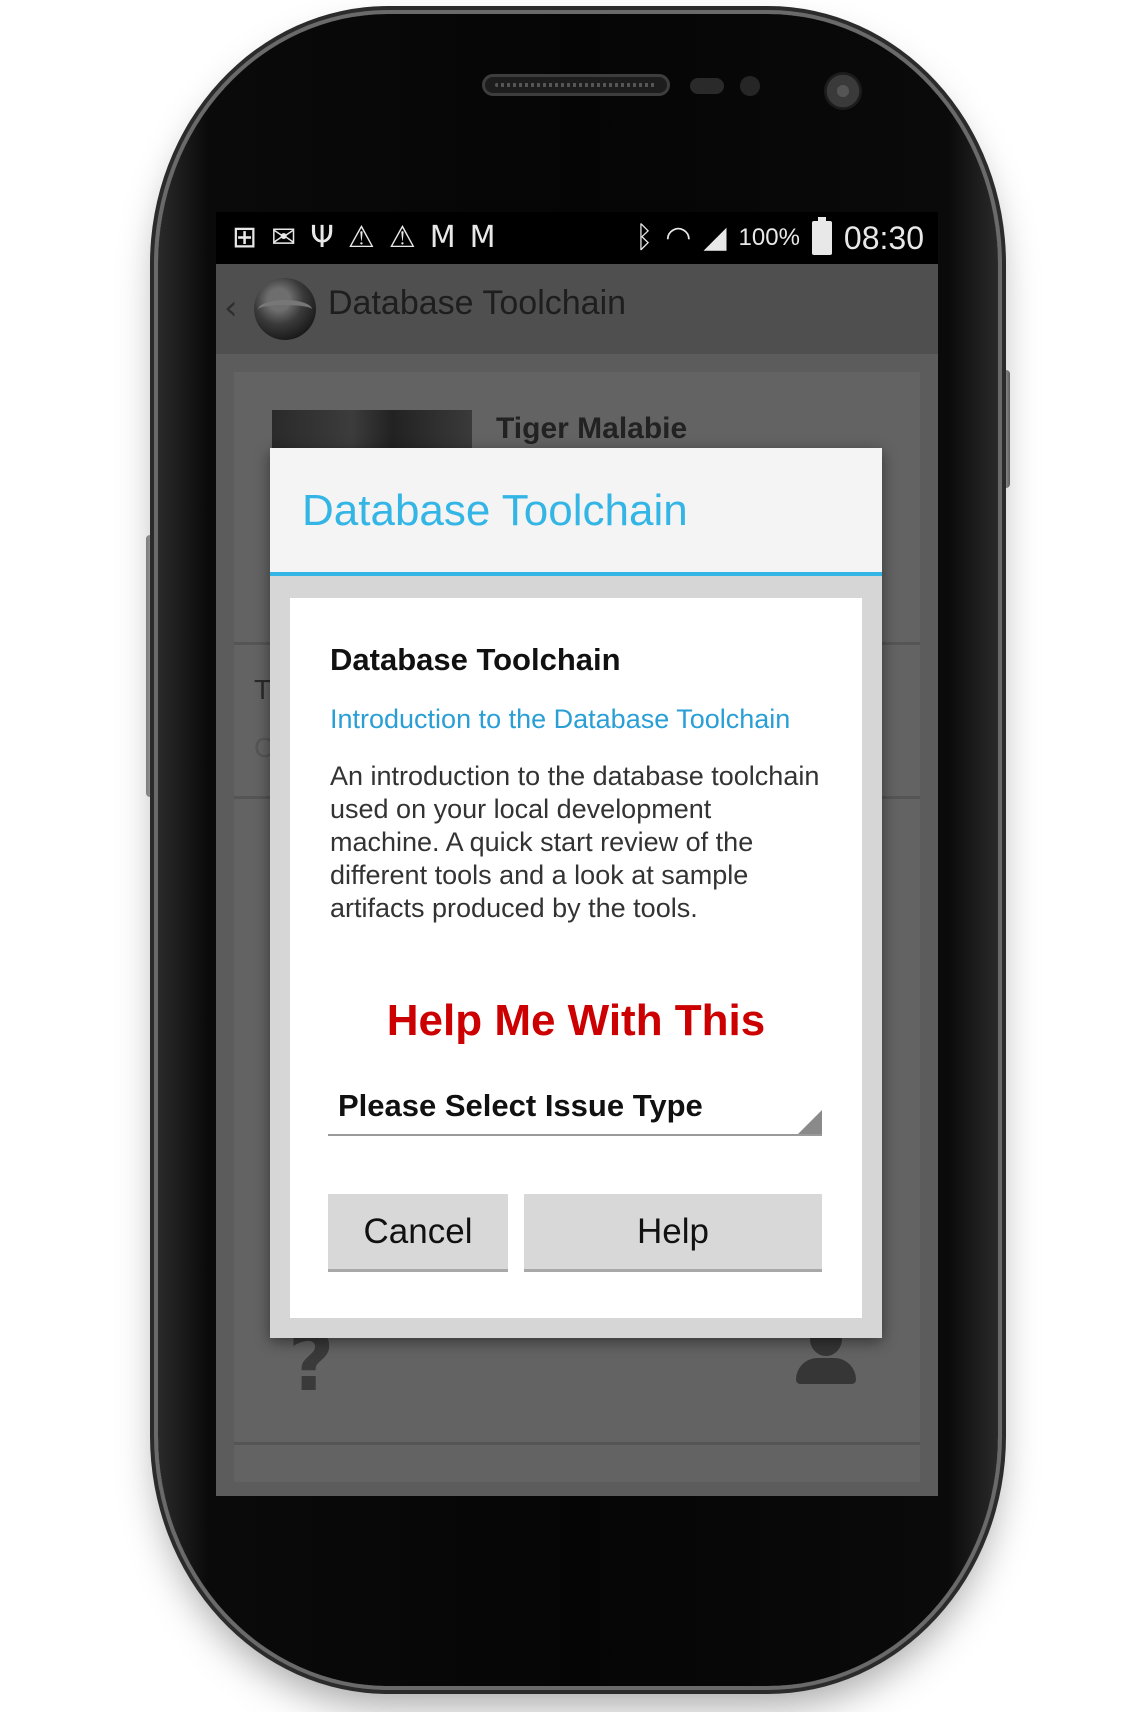  Describe the element at coordinates (285, 309) in the screenshot. I see `app-logo-icon` at that location.